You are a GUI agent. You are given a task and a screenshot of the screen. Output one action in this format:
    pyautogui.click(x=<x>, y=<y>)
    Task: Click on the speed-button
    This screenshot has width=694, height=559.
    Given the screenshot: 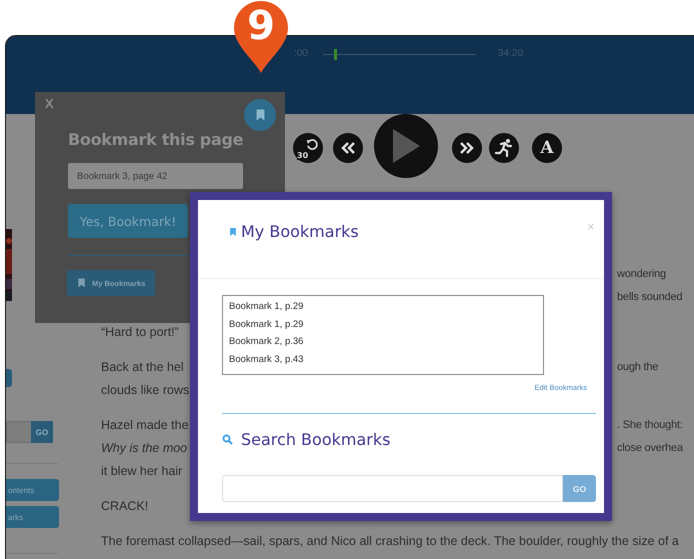 What is the action you would take?
    pyautogui.click(x=504, y=148)
    